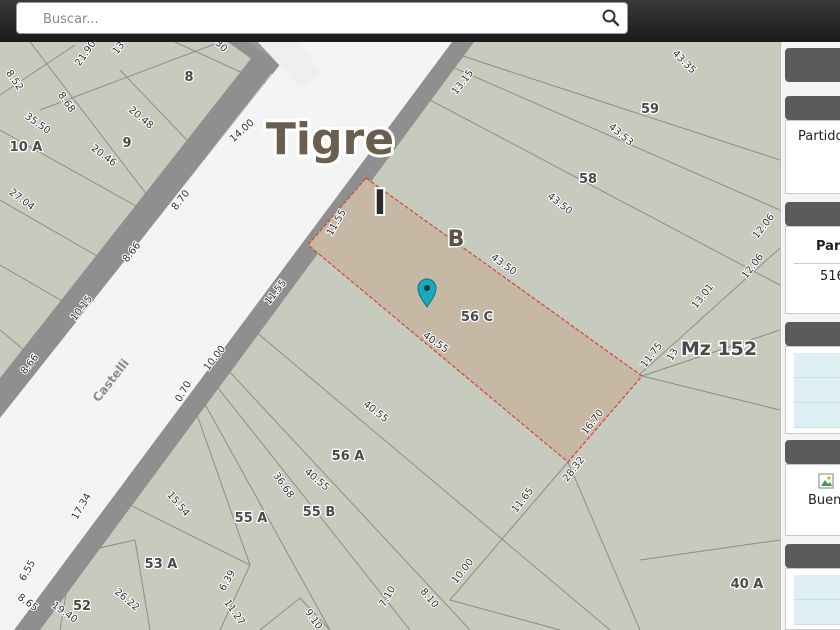 This screenshot has height=630, width=840. Describe the element at coordinates (812, 270) in the screenshot. I see `panel-box-partida: Part 516` at that location.